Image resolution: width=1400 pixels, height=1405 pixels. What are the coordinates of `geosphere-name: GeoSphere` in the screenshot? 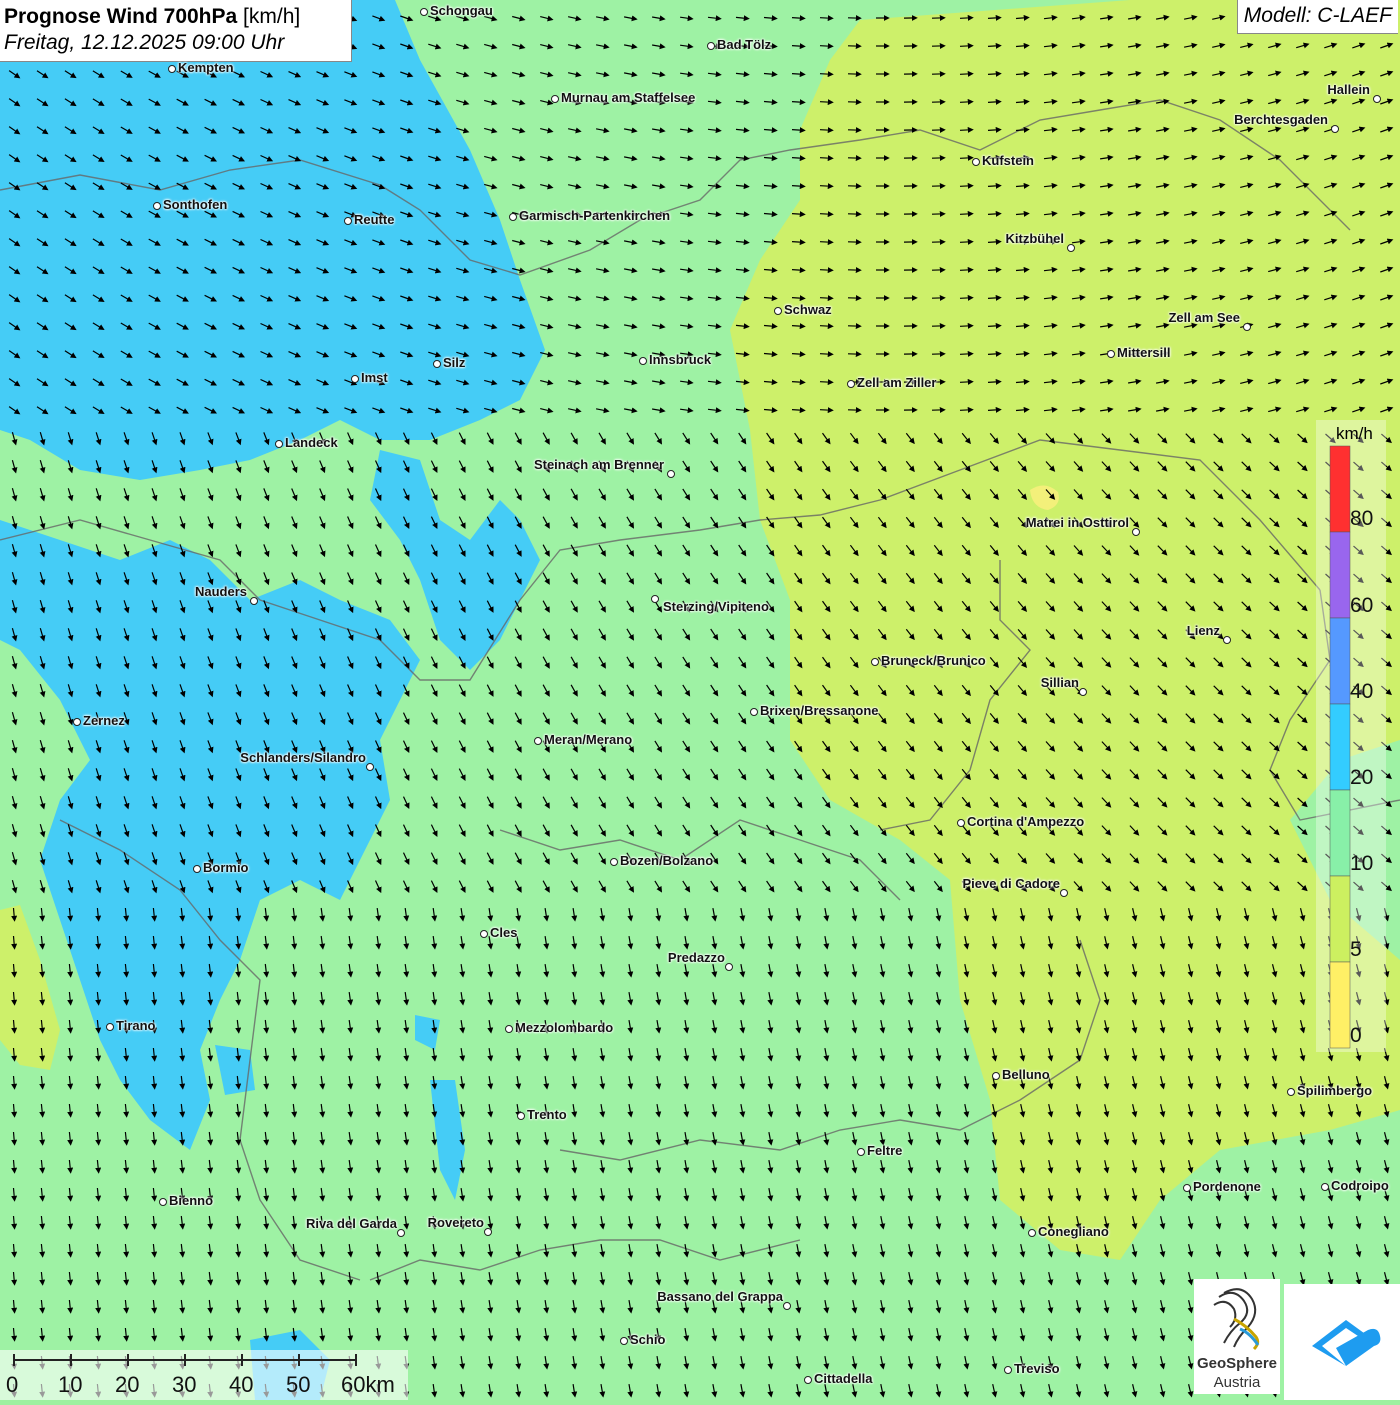 It's located at (1237, 1363).